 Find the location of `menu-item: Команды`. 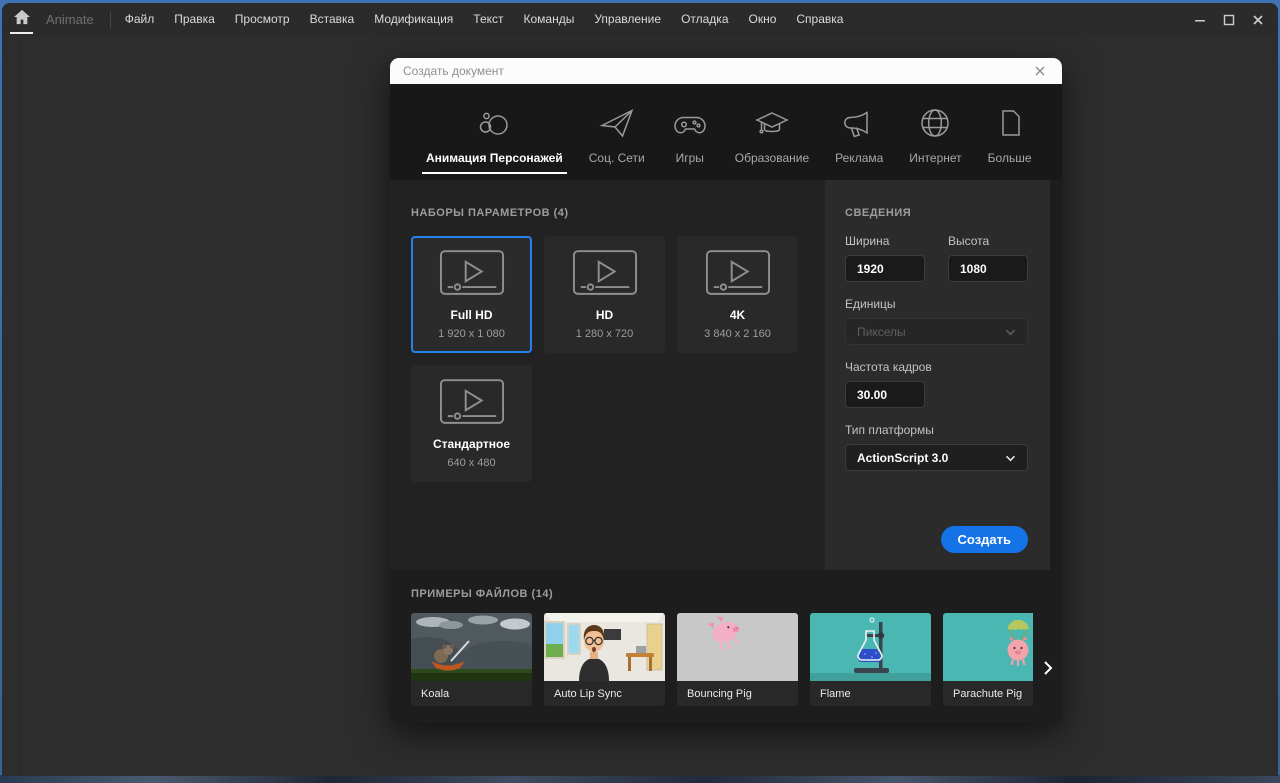

menu-item: Команды is located at coordinates (549, 19).